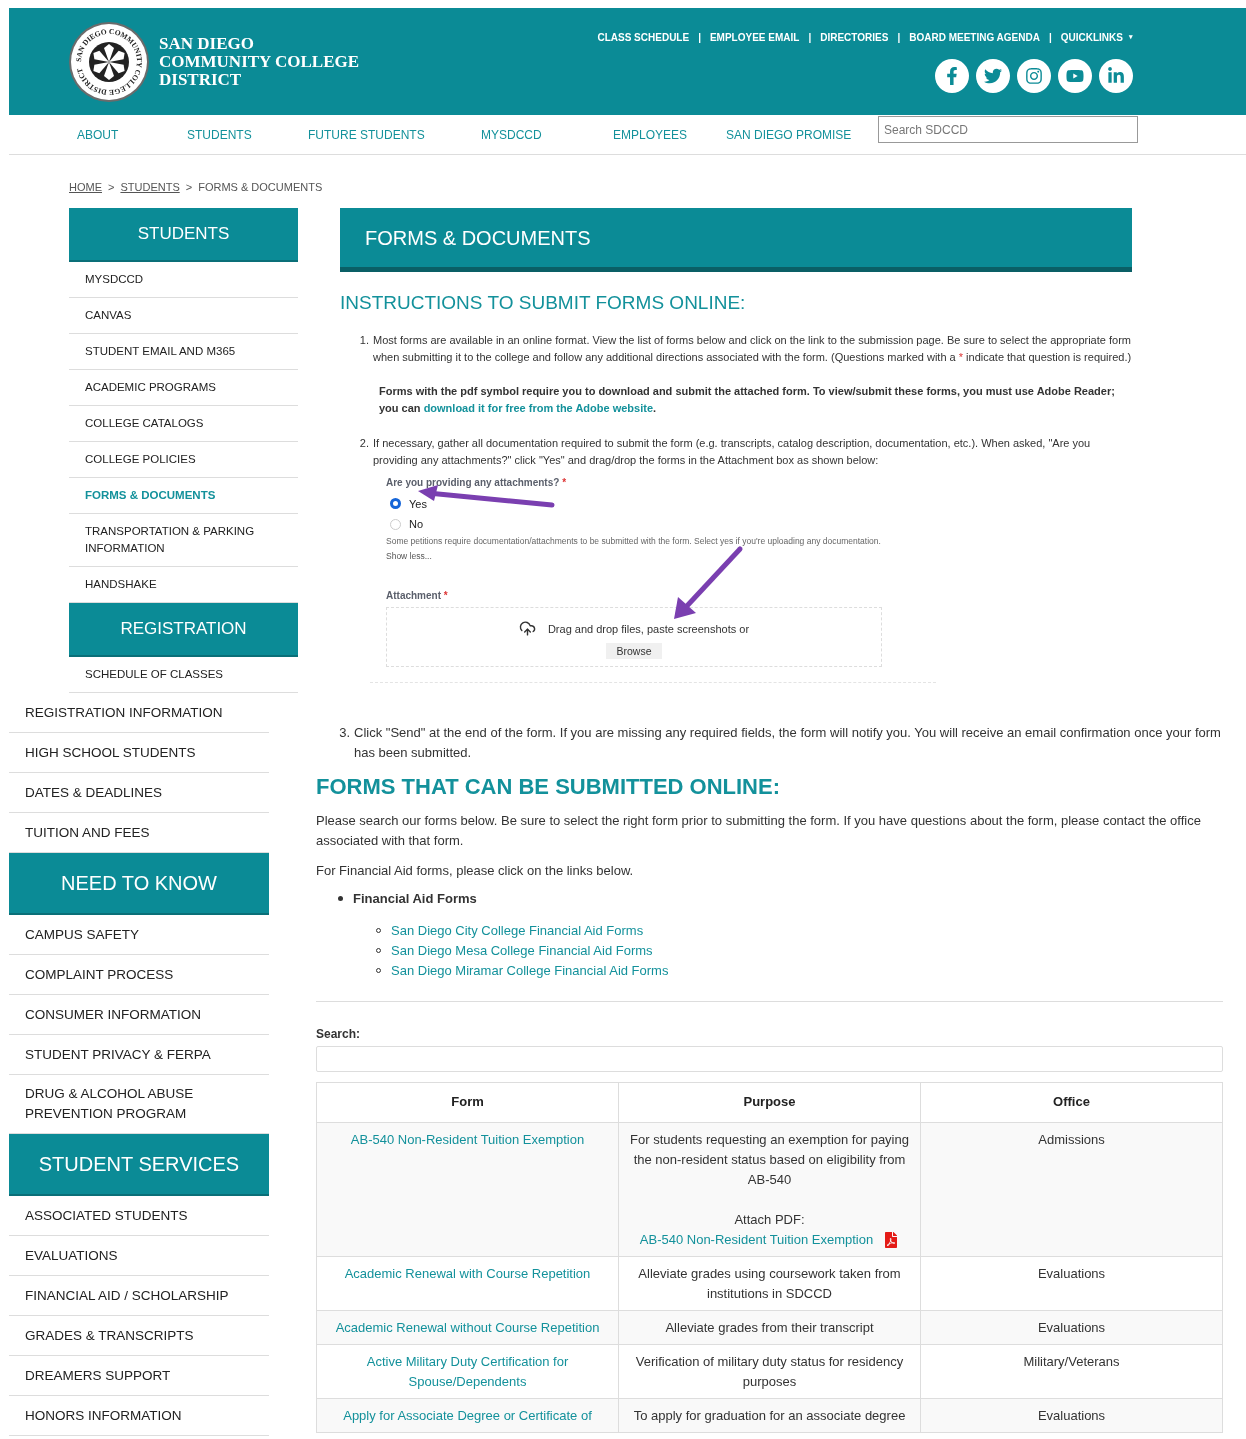 The height and width of the screenshot is (1439, 1246). I want to click on drop-instructions: Drag and drop files, paste screenshots or, so click(648, 629).